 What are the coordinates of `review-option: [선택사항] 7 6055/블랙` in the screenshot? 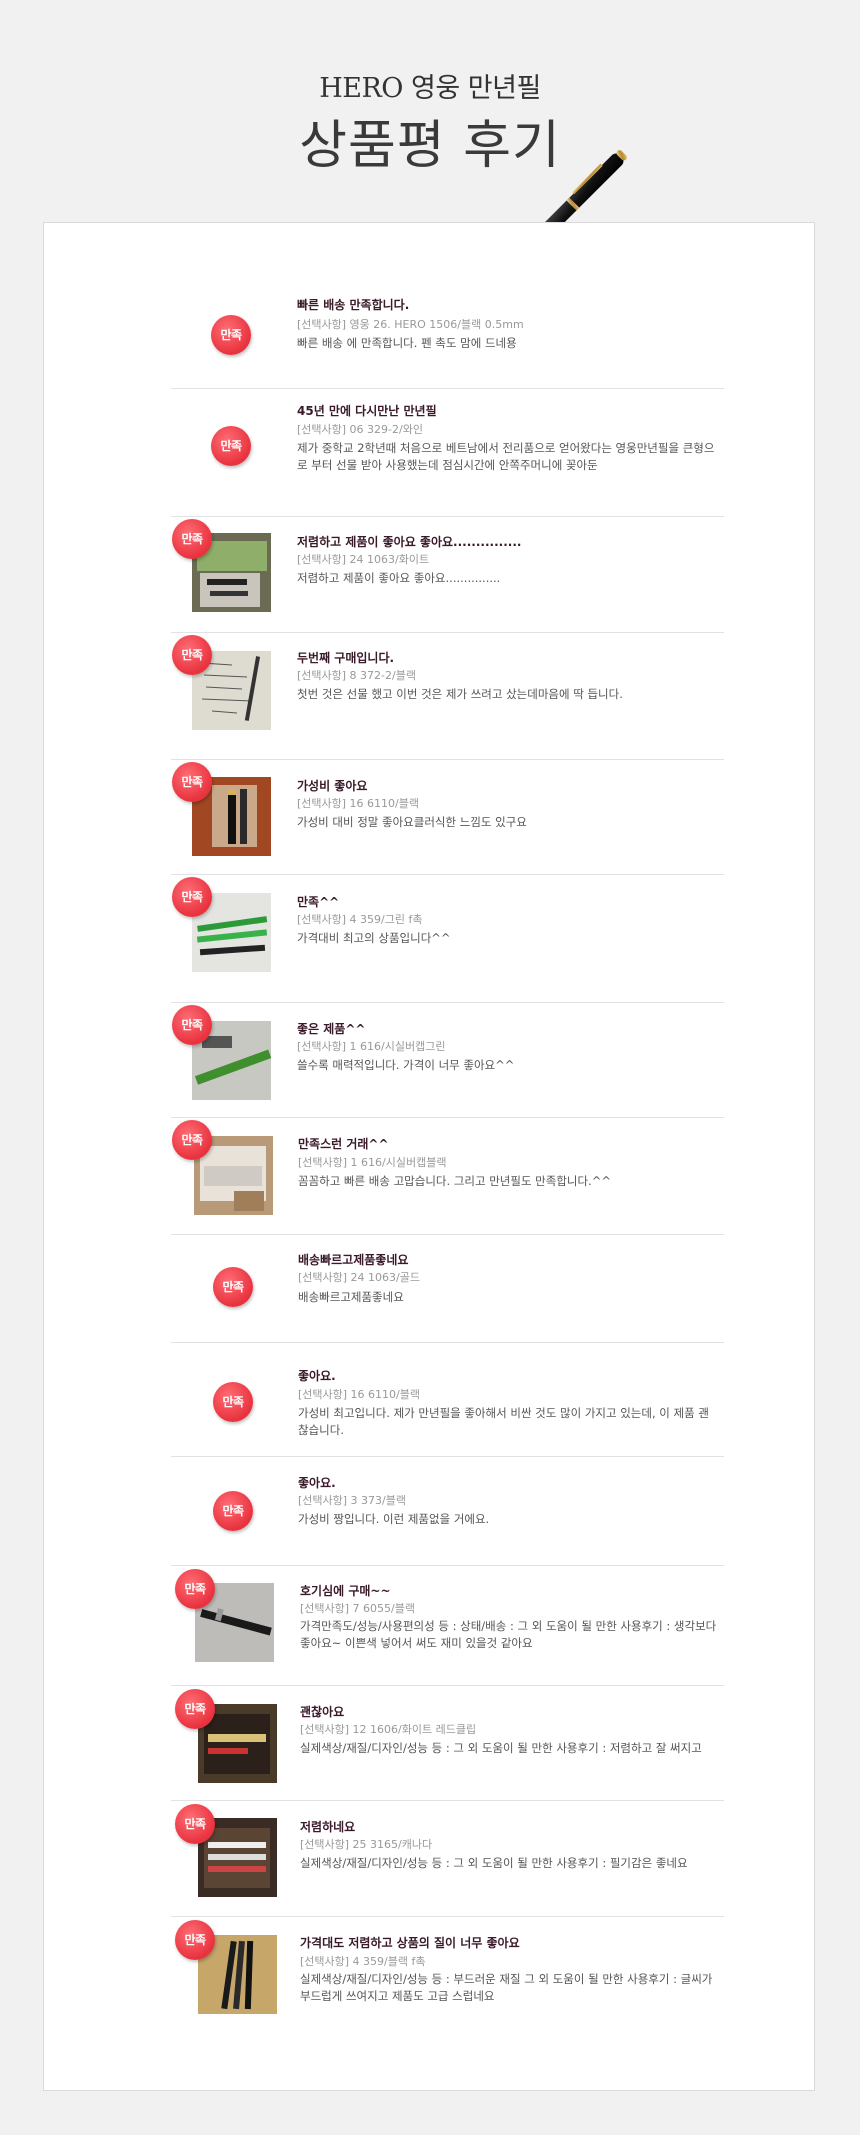 It's located at (357, 1608).